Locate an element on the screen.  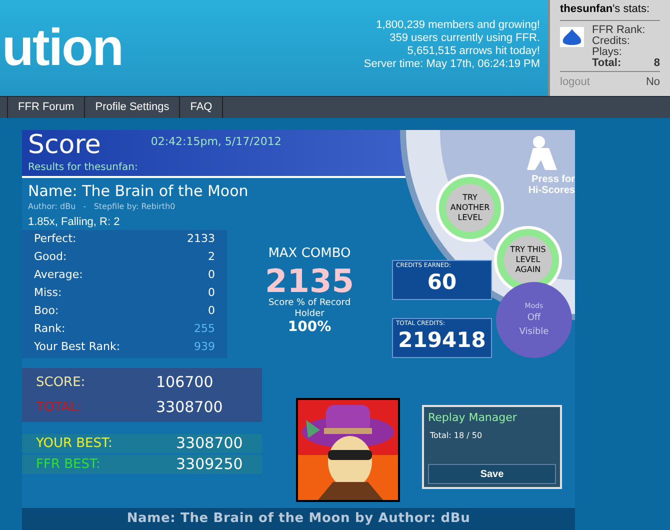
stats-heading: thesunfan's stats: is located at coordinates (610, 10).